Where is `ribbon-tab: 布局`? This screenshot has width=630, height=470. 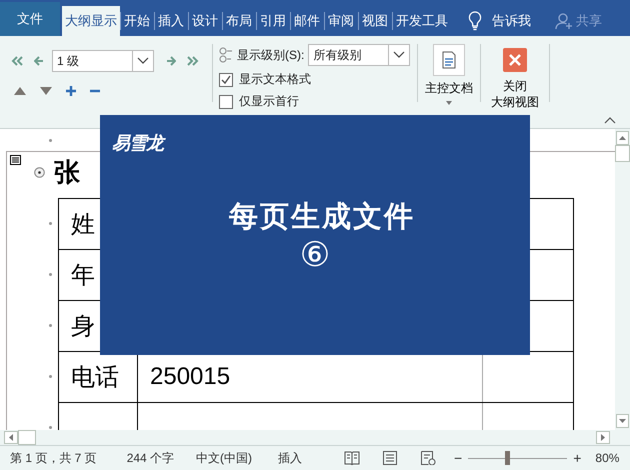 ribbon-tab: 布局 is located at coordinates (239, 21).